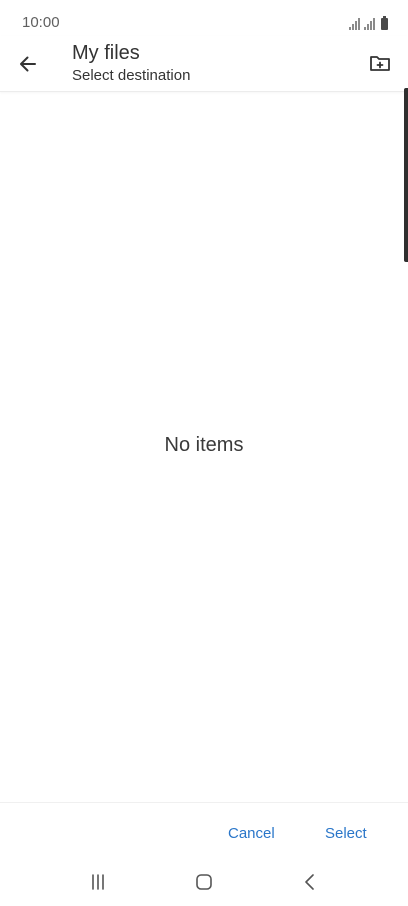 This screenshot has width=408, height=906. I want to click on empty-state-message: No items, so click(204, 445).